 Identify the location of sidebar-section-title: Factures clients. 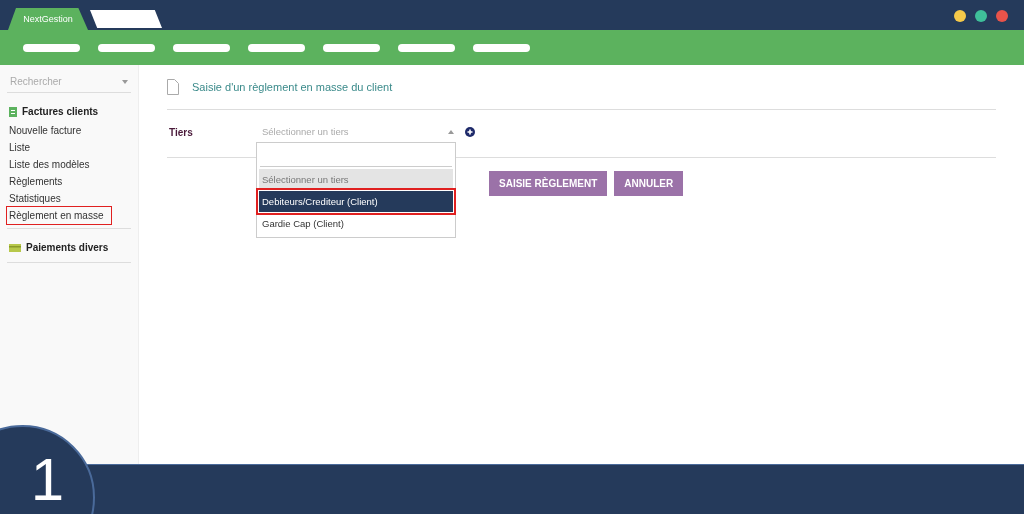
(60, 111).